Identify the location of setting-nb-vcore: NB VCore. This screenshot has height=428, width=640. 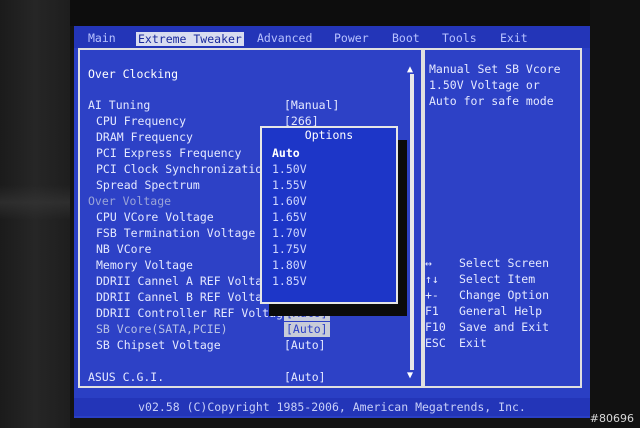
(123, 249).